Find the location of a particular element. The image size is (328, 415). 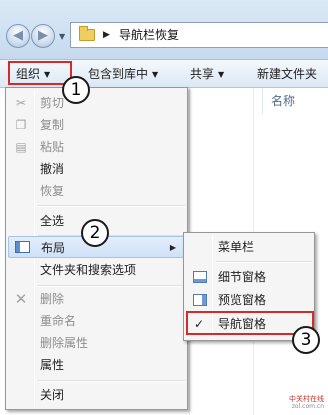

forward-button: ▶ is located at coordinates (43, 36).